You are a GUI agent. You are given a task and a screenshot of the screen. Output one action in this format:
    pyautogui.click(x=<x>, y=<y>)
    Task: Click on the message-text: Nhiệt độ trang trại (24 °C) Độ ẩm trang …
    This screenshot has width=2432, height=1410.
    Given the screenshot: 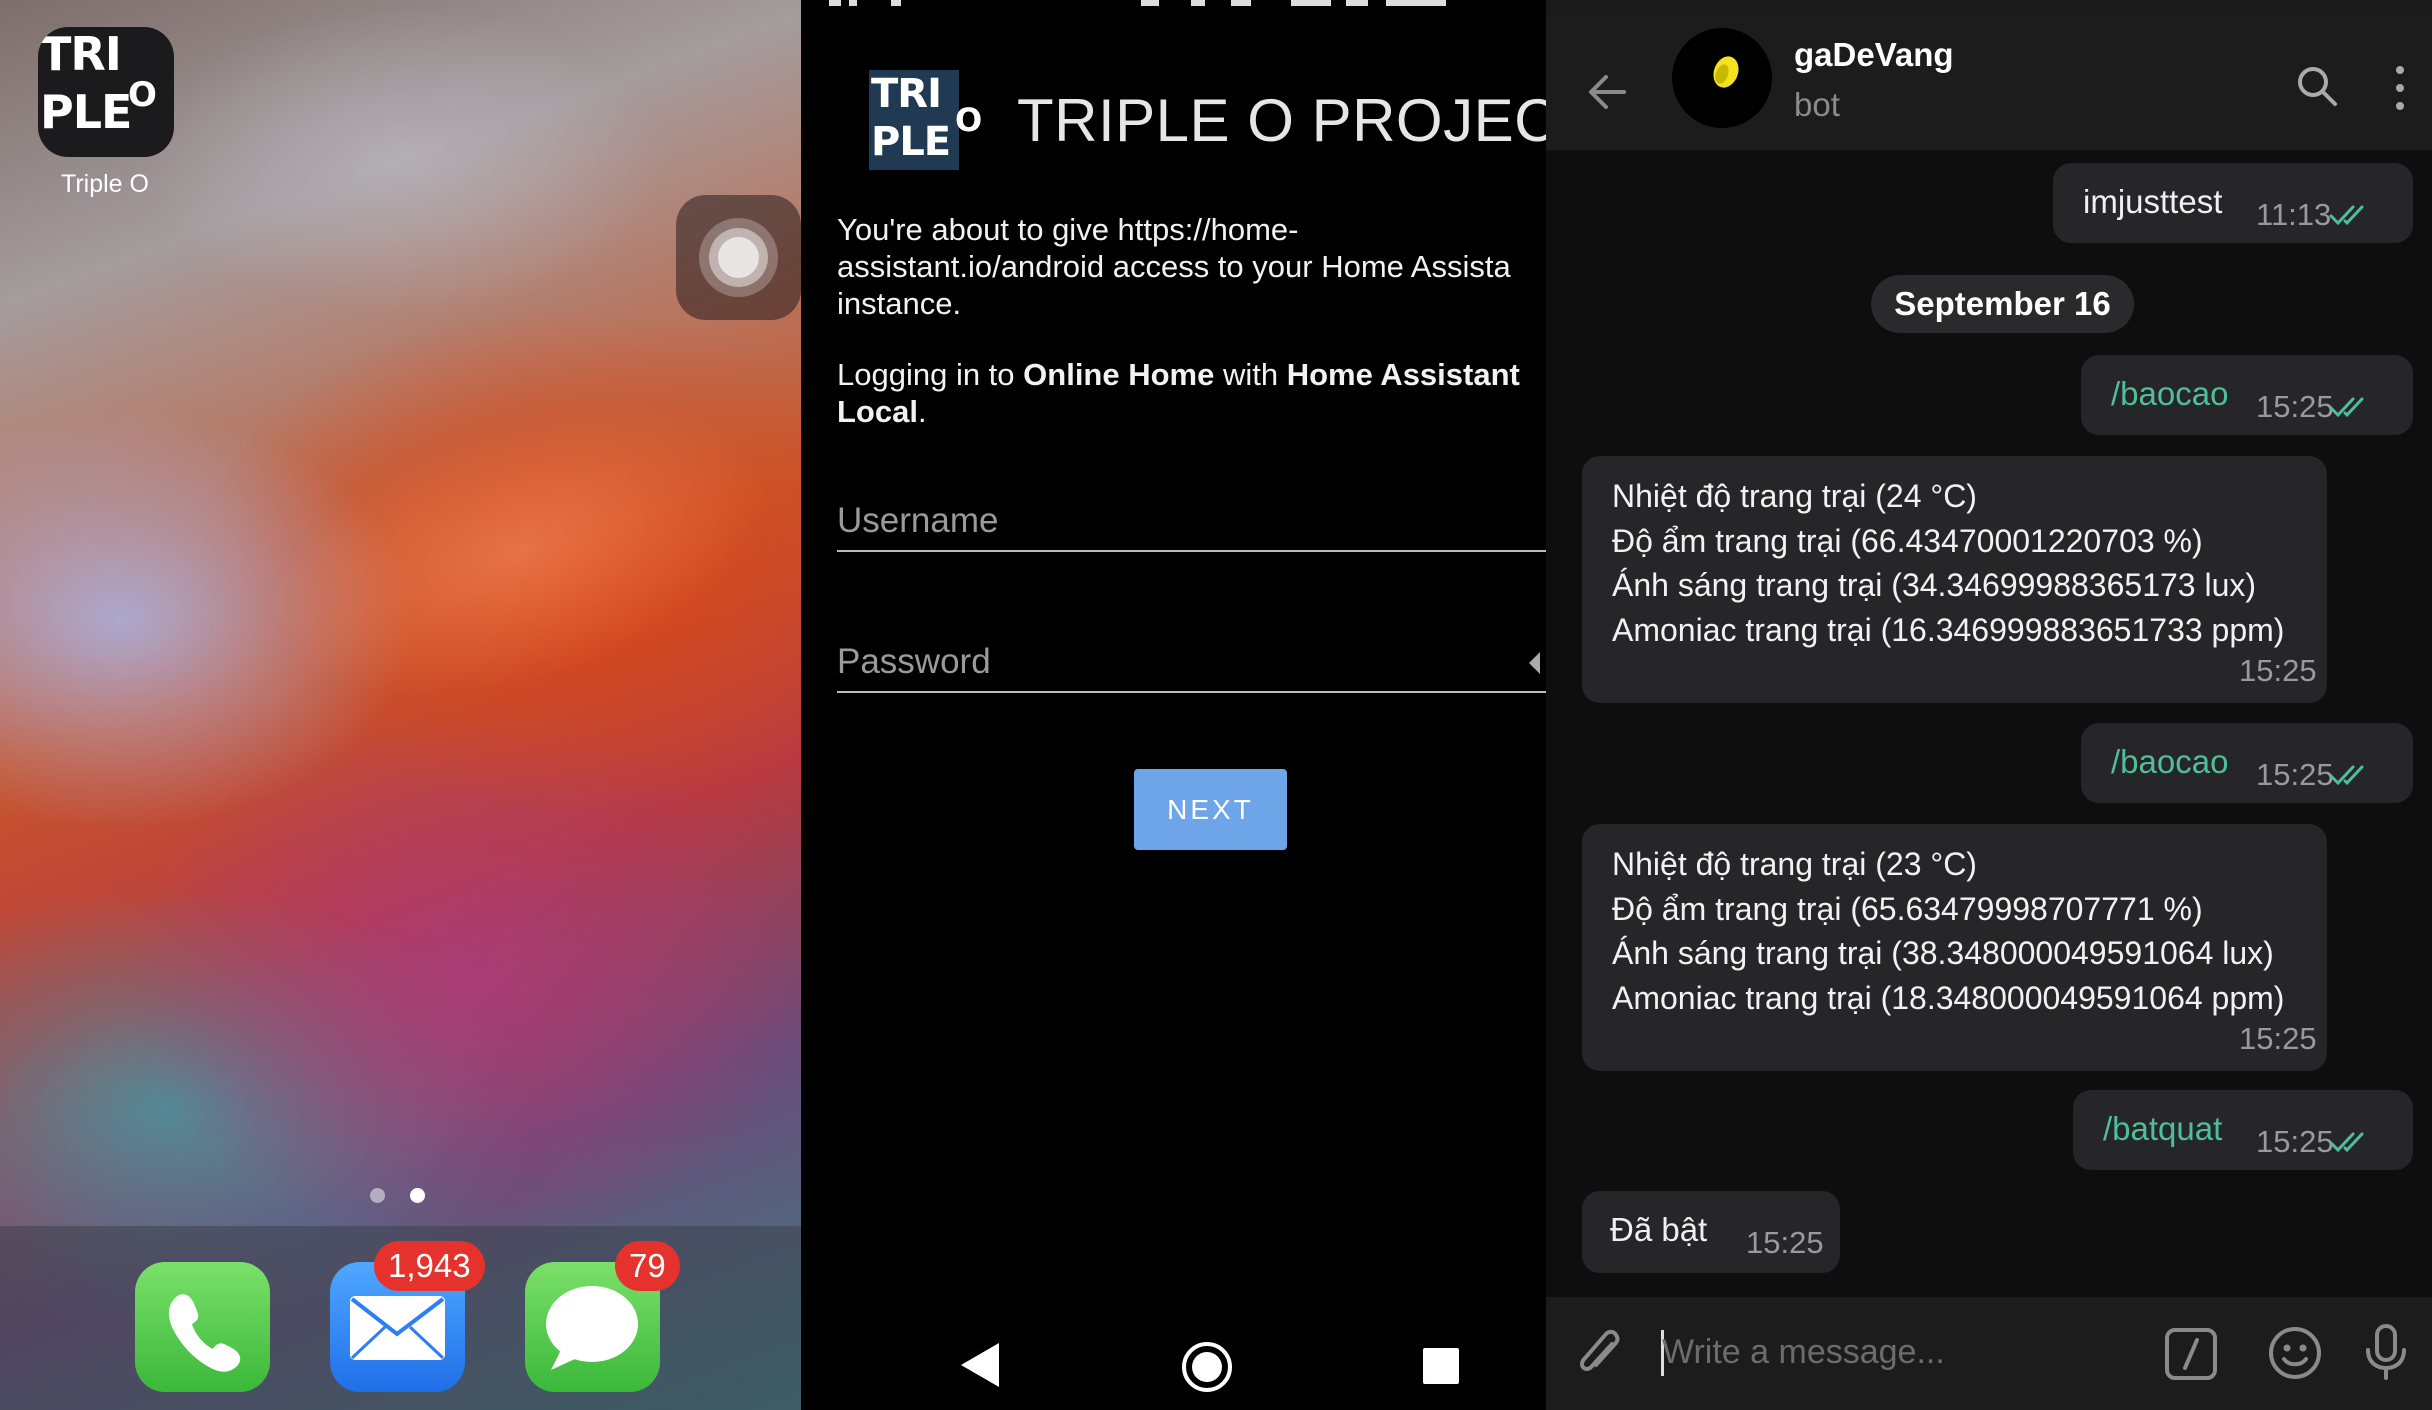 What is the action you would take?
    pyautogui.click(x=1948, y=563)
    